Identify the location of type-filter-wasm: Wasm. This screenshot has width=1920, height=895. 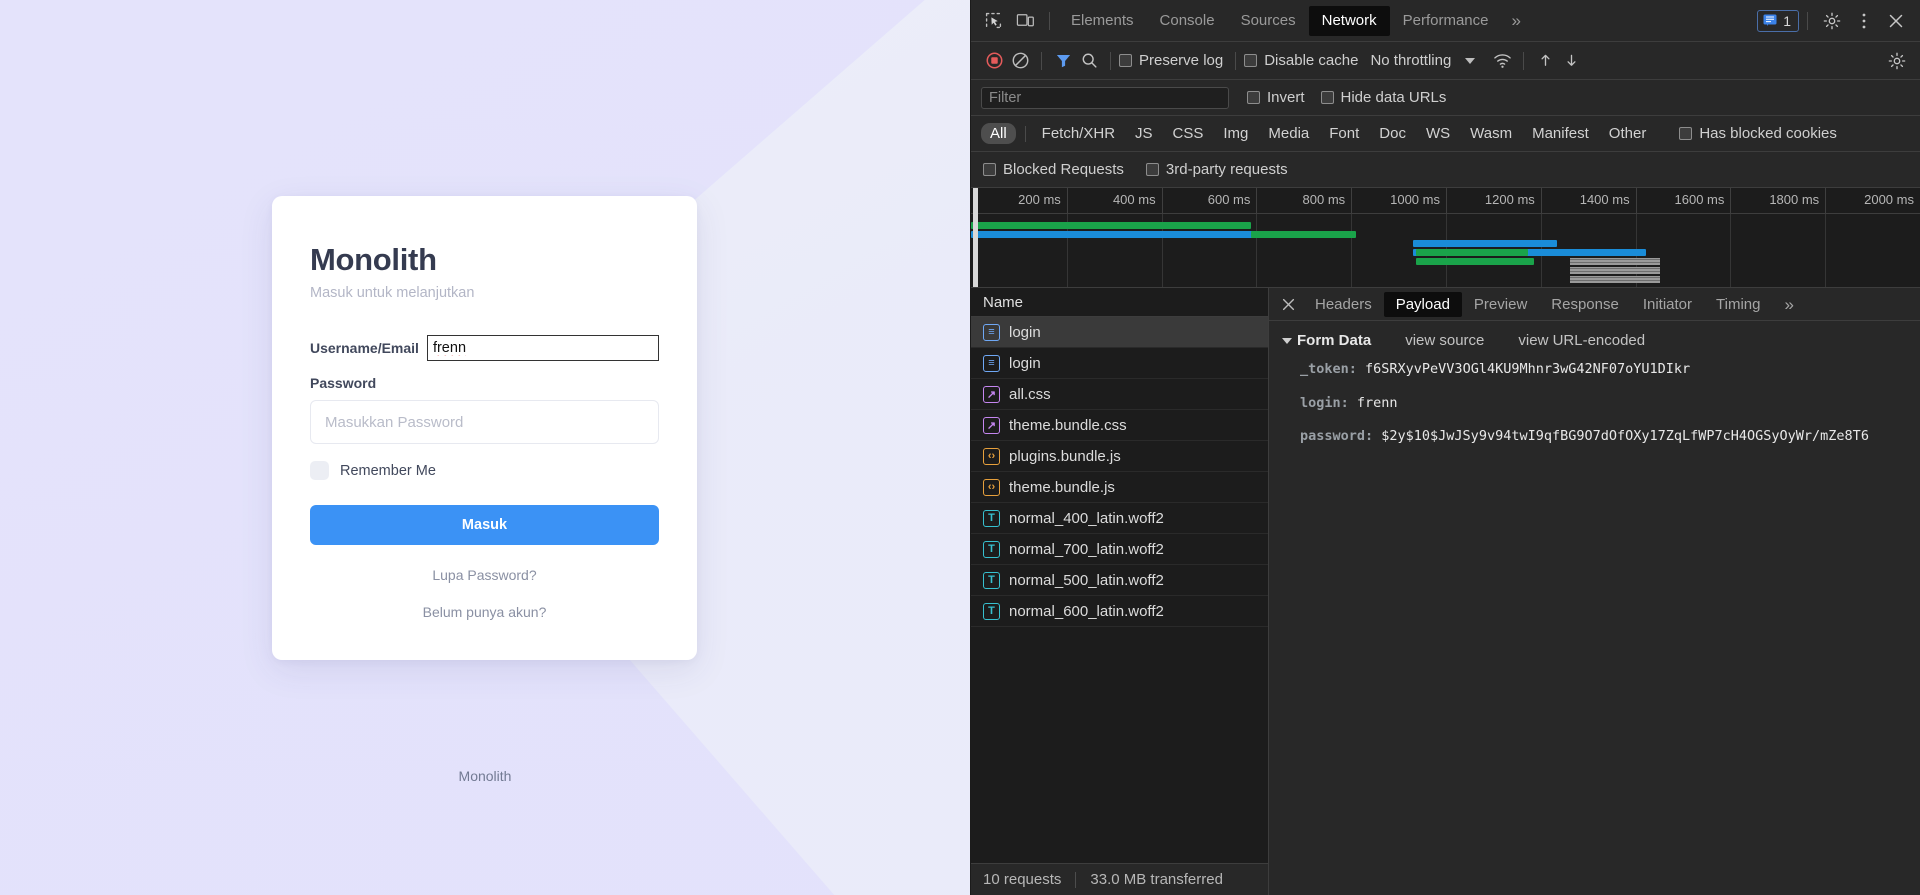
(1491, 133).